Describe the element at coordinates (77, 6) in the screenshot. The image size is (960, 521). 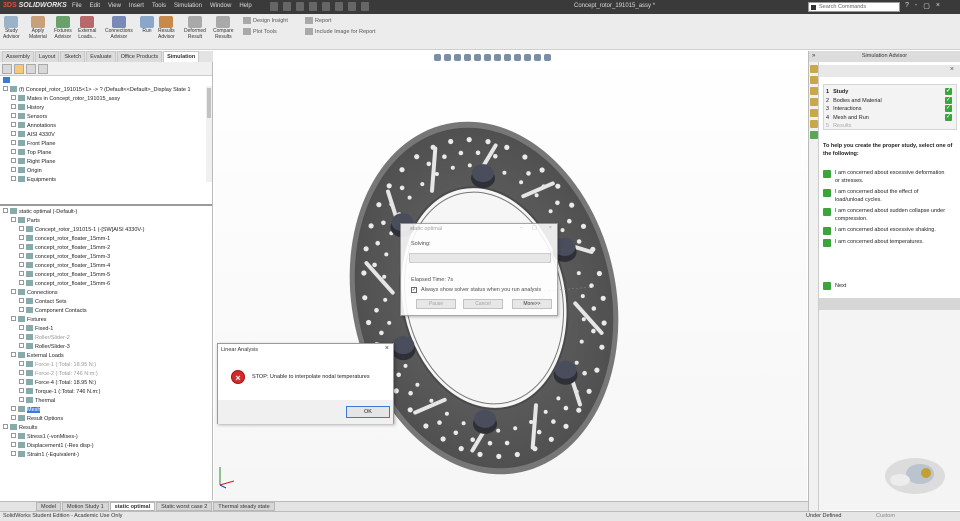
I see `menu-file: File` at that location.